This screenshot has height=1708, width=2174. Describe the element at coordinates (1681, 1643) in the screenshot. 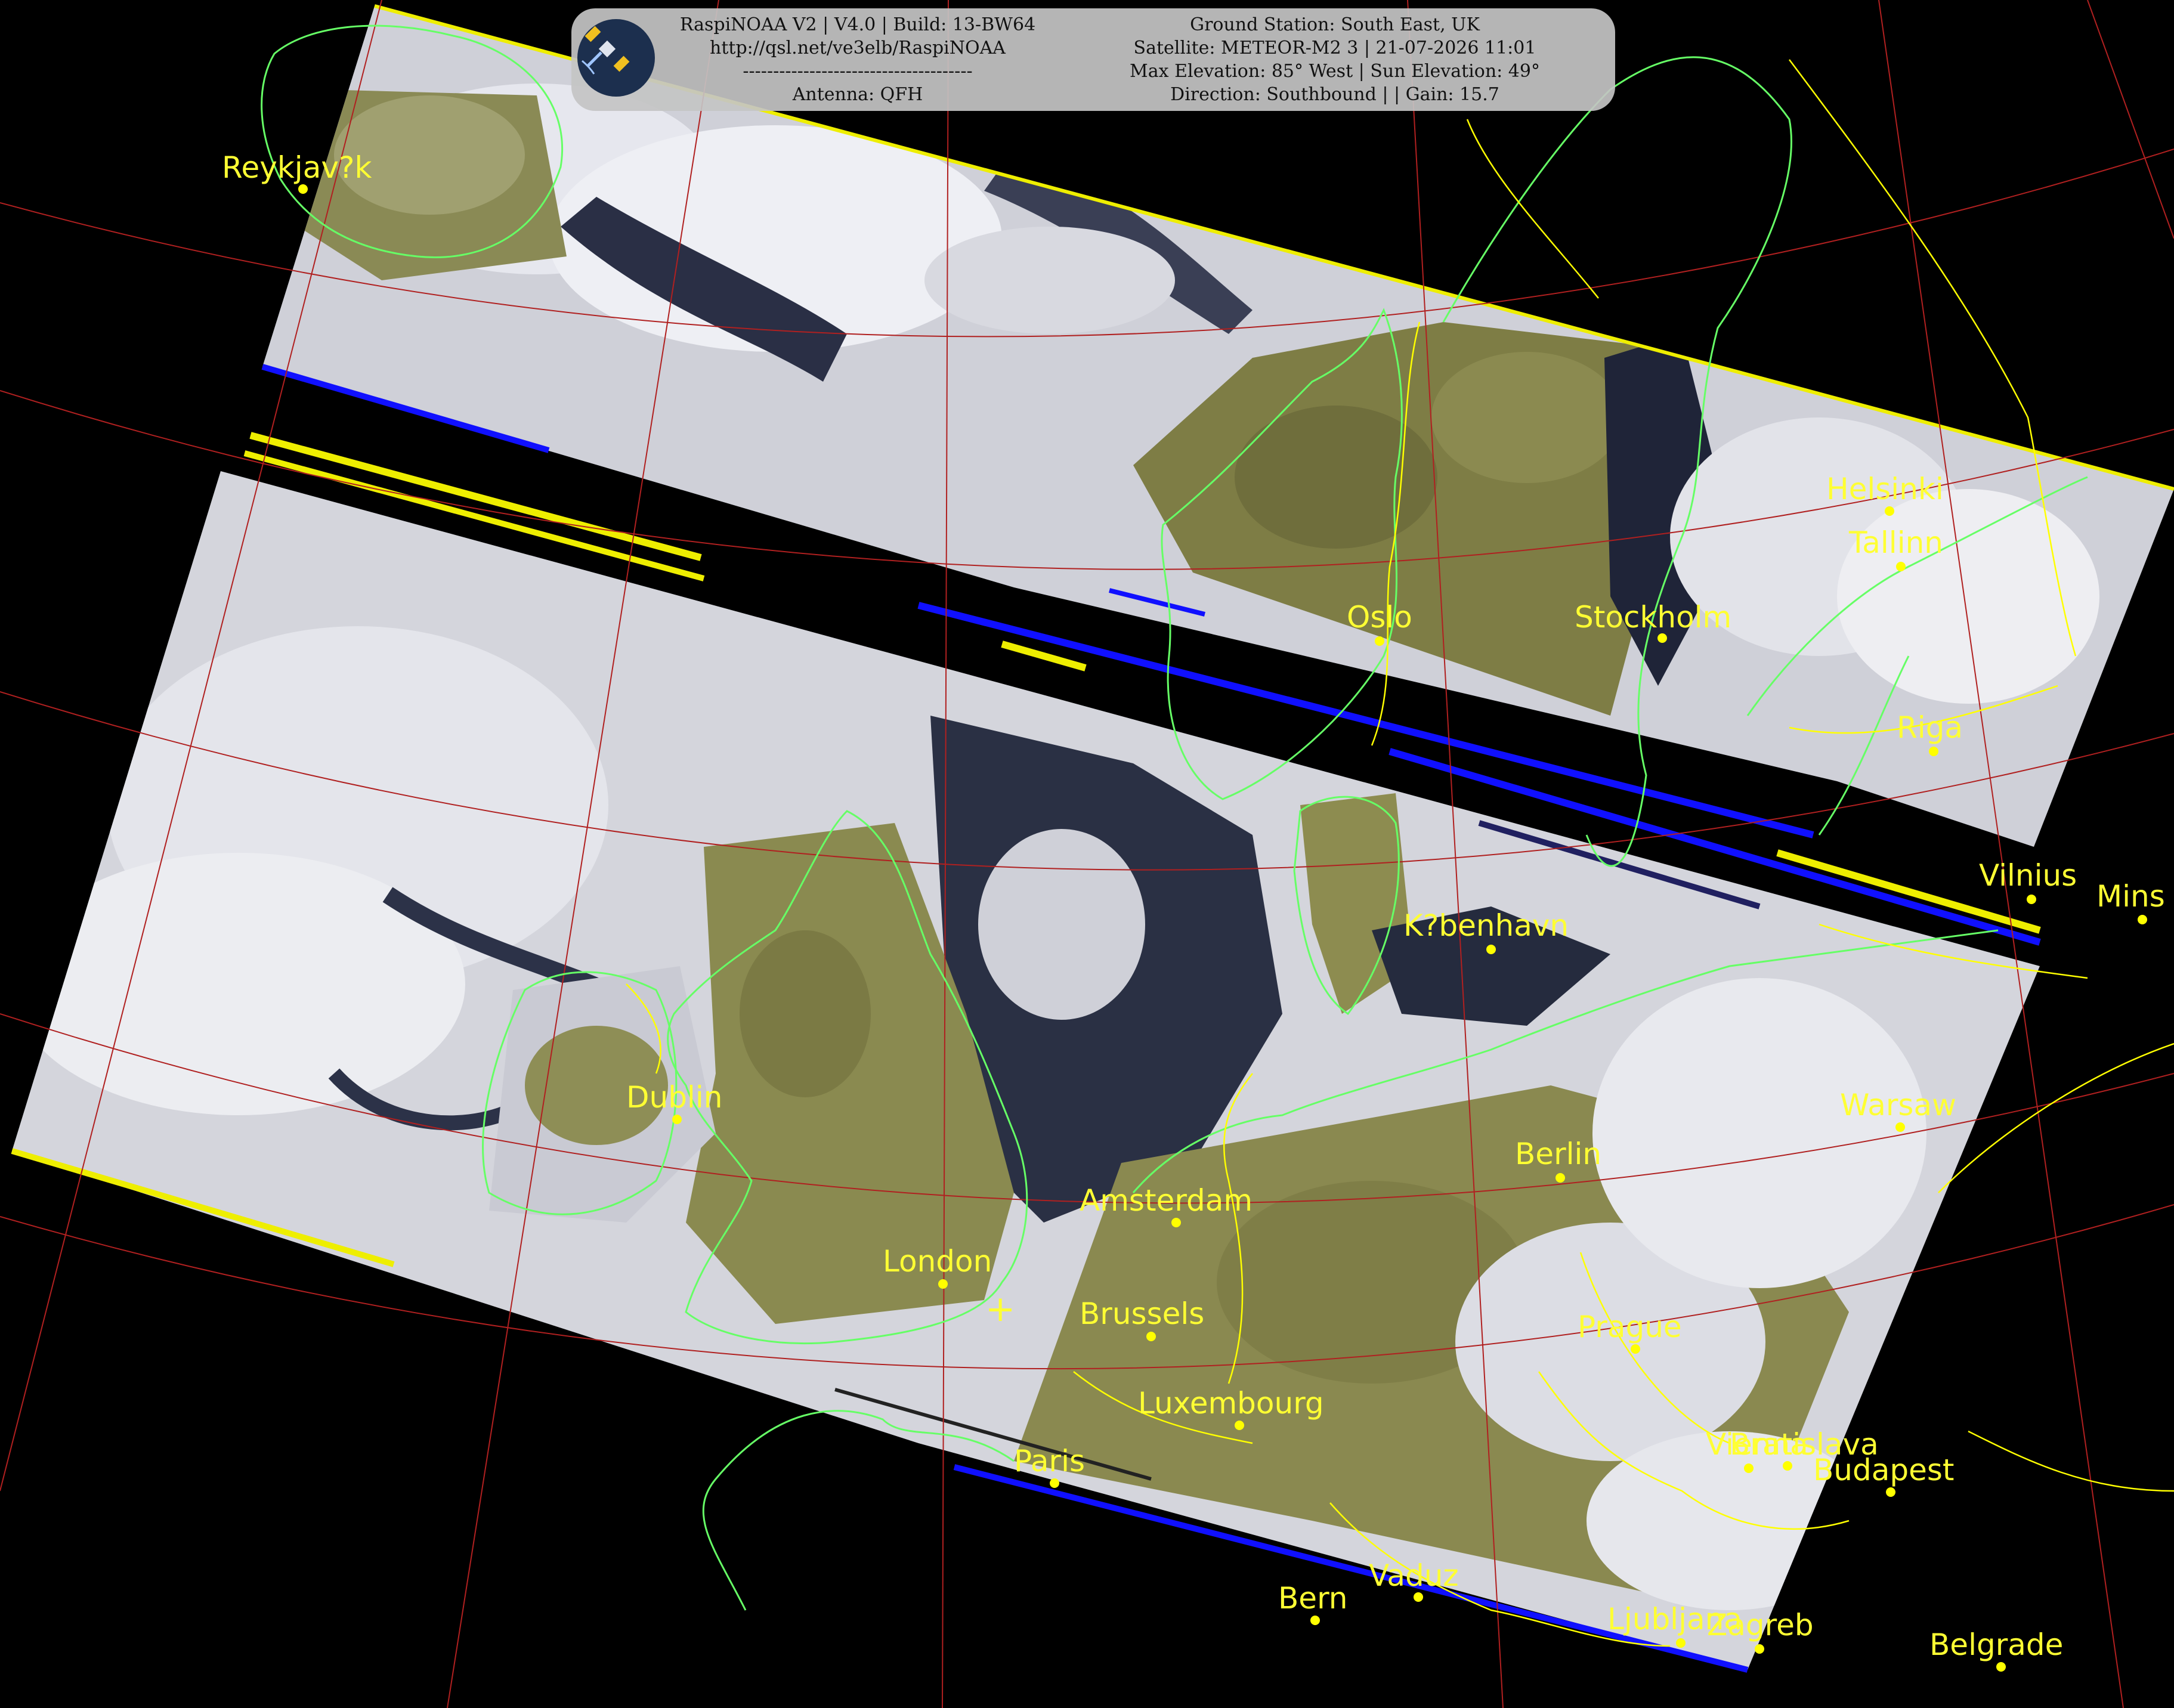

I see `city-dot-ljubljana` at that location.